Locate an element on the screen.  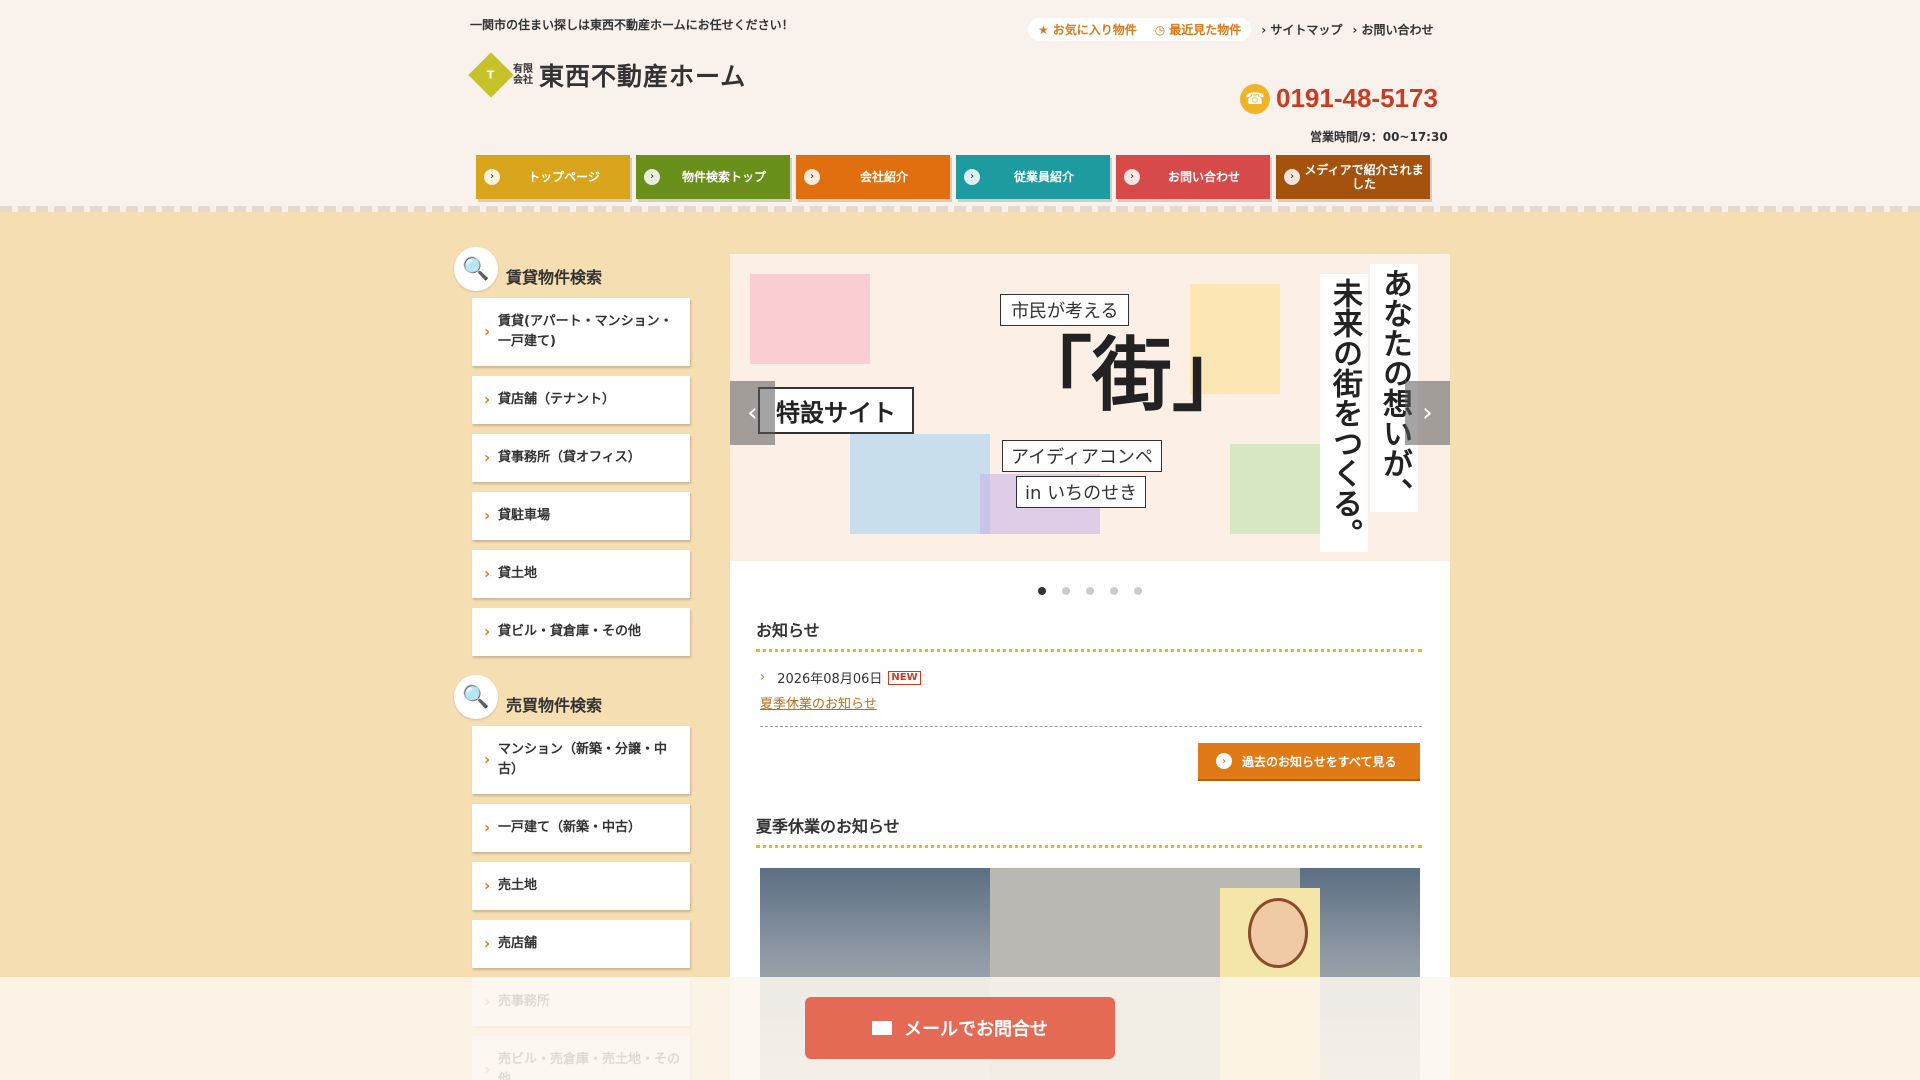
article-heading: 夏季休業のお知らせ is located at coordinates (1089, 830).